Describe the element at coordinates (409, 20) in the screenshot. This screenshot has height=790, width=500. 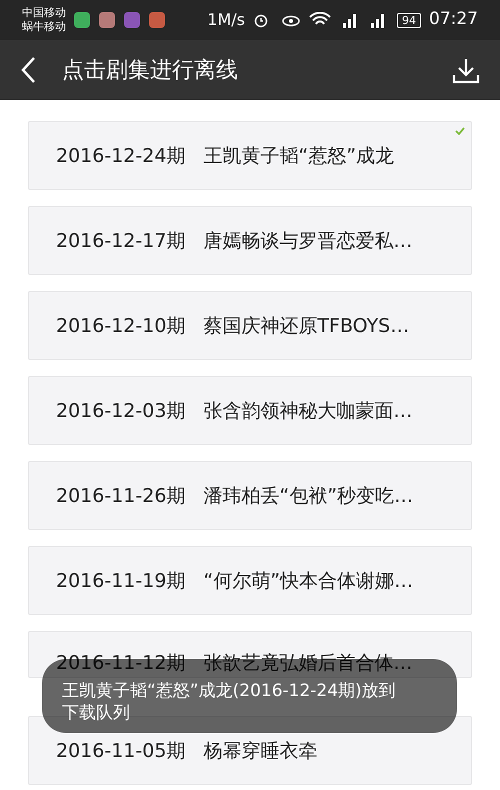
I see `battery-indicator: 94` at that location.